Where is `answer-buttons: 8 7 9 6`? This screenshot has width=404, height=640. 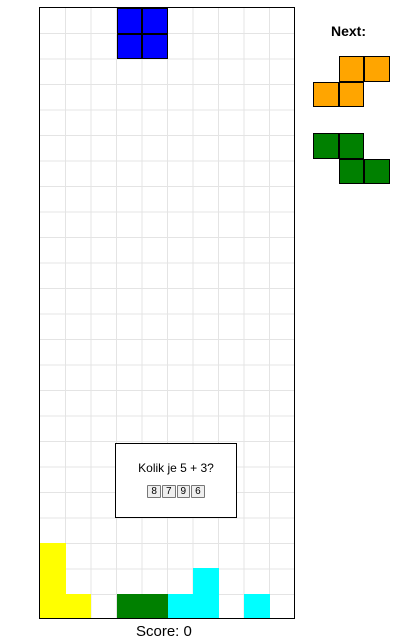
answer-buttons: 8 7 9 6 is located at coordinates (176, 491).